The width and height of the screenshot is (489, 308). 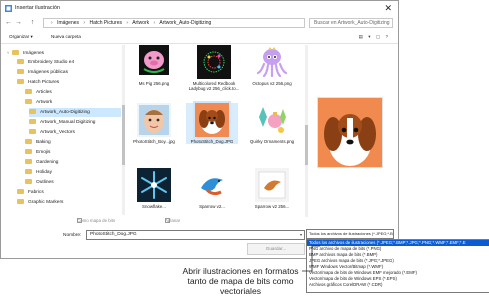 I want to click on forward-arrow-icon: →, so click(x=18, y=22).